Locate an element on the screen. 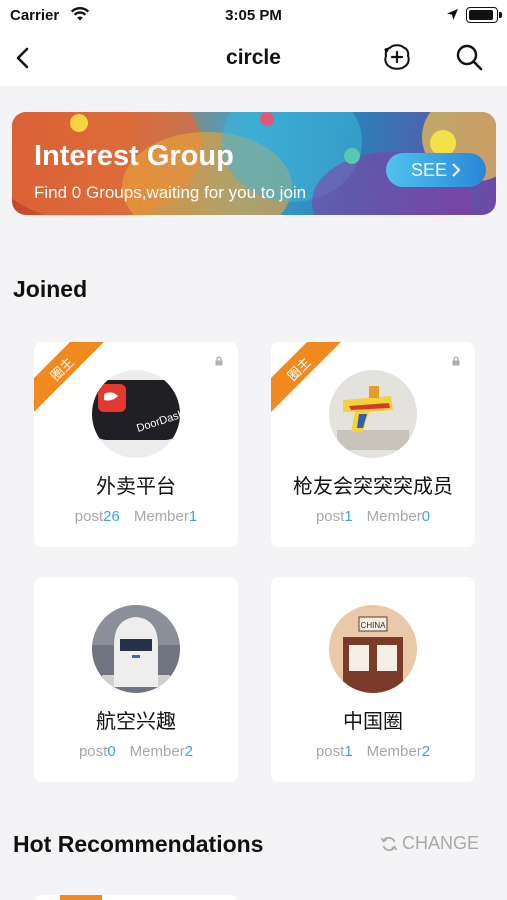 The height and width of the screenshot is (900, 507). status-bar: Carrier 3:05 PM is located at coordinates (253, 15).